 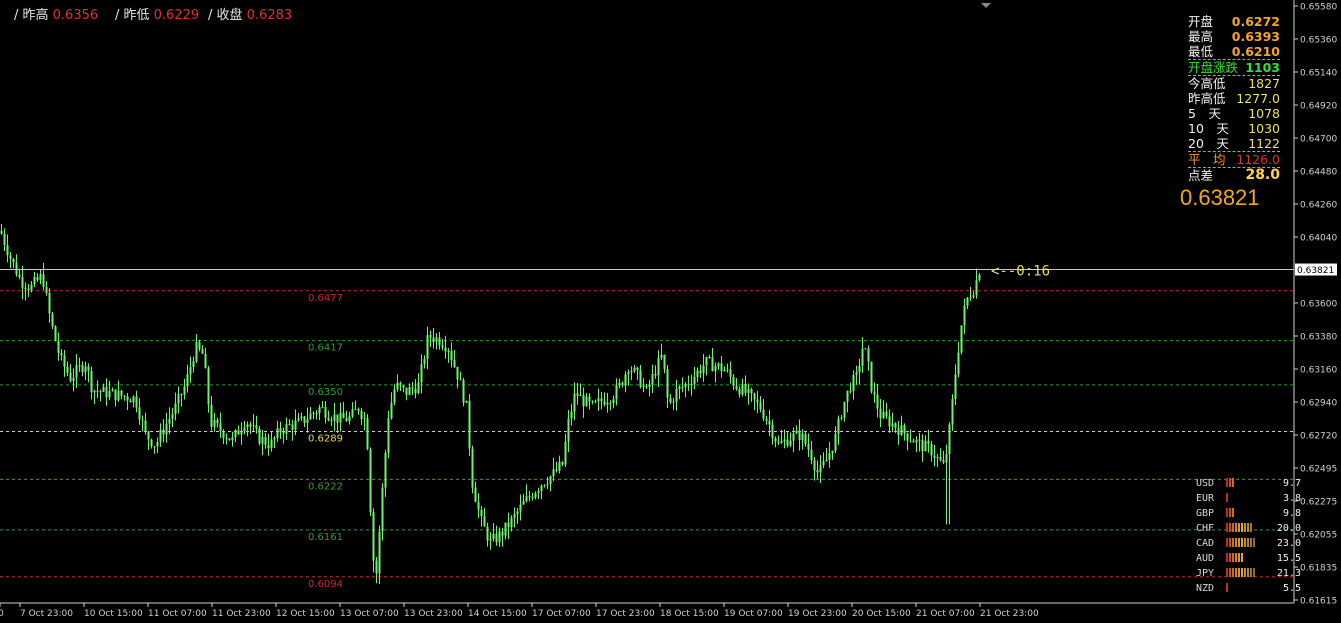 I want to click on strength-row-gbp: GBP 9.8, so click(x=1247, y=513).